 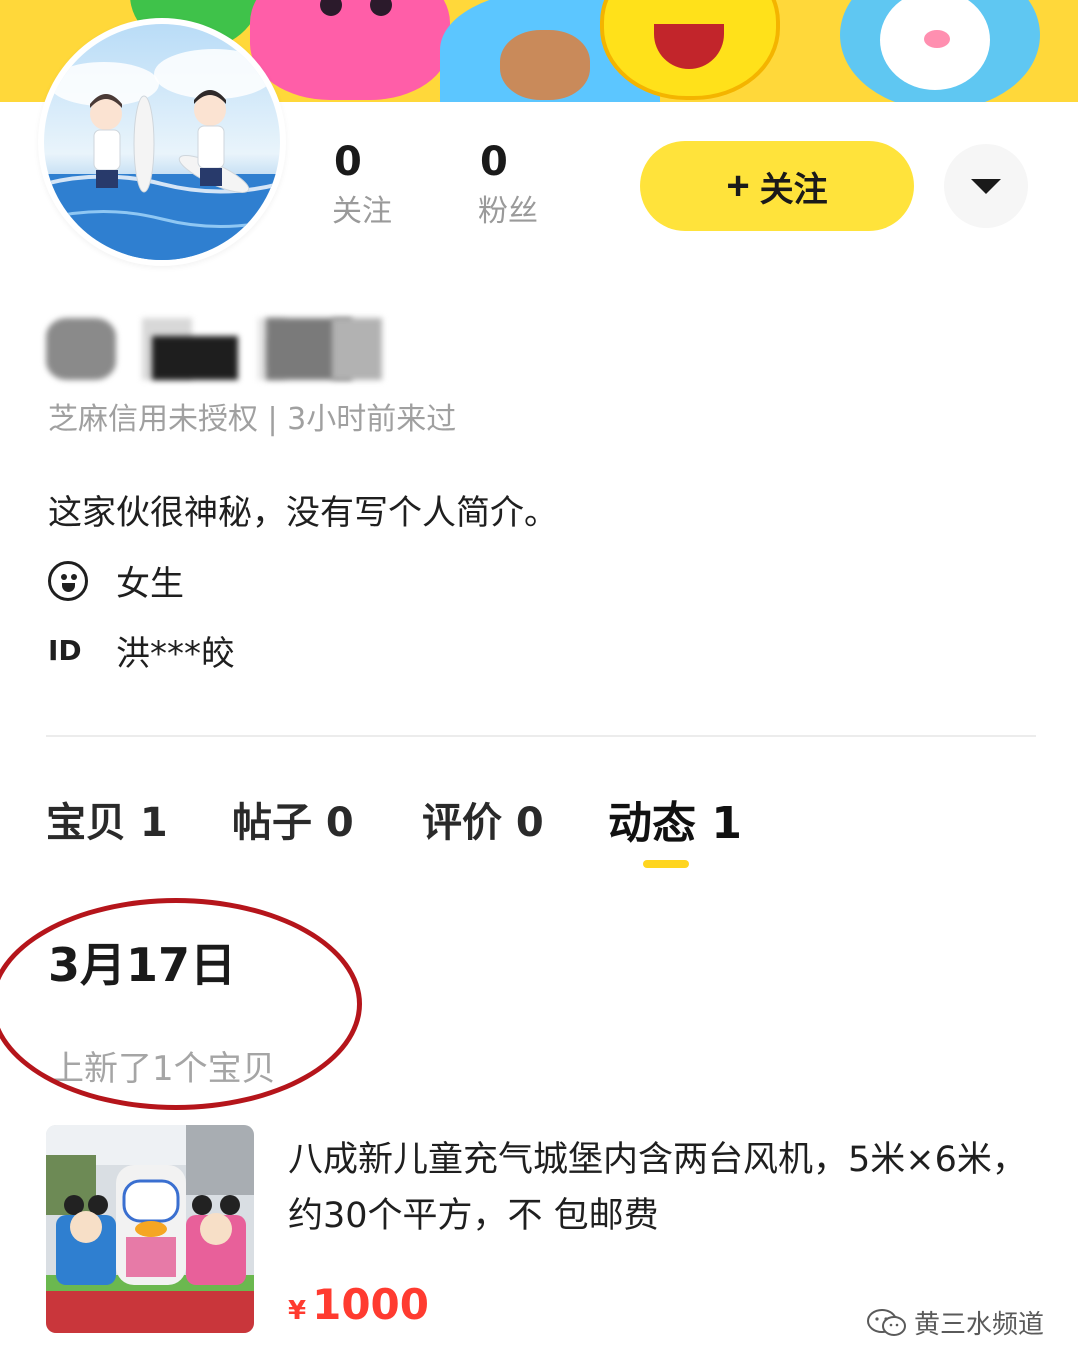 I want to click on banner-character-brown, so click(x=545, y=65).